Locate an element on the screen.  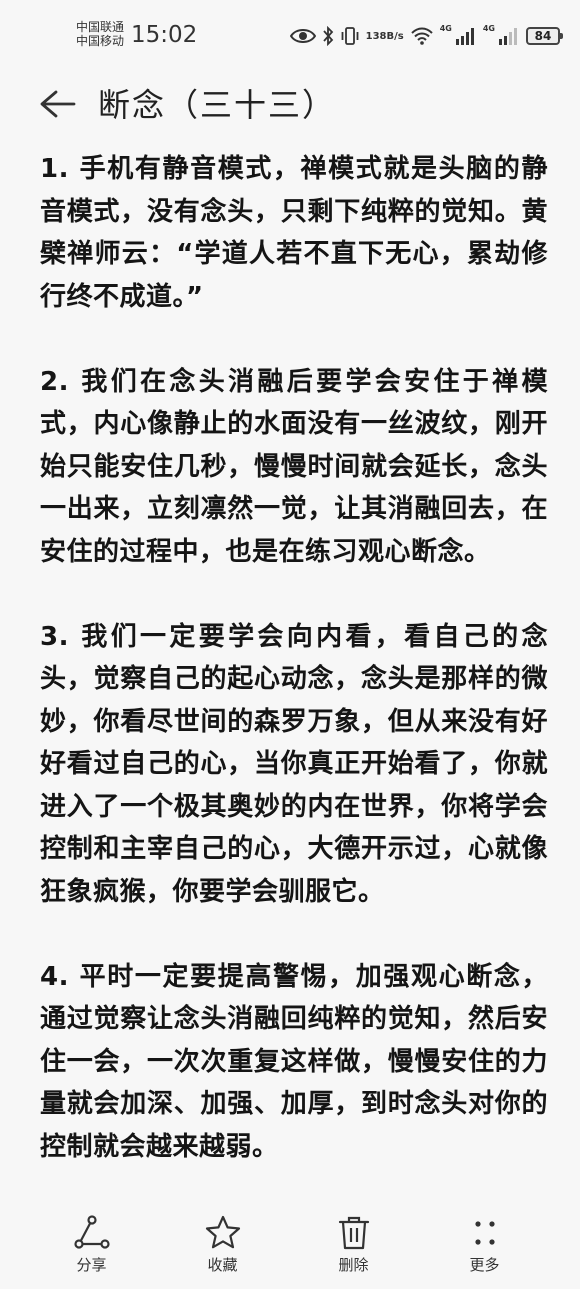
more-label: 更多 is located at coordinates (484, 1265).